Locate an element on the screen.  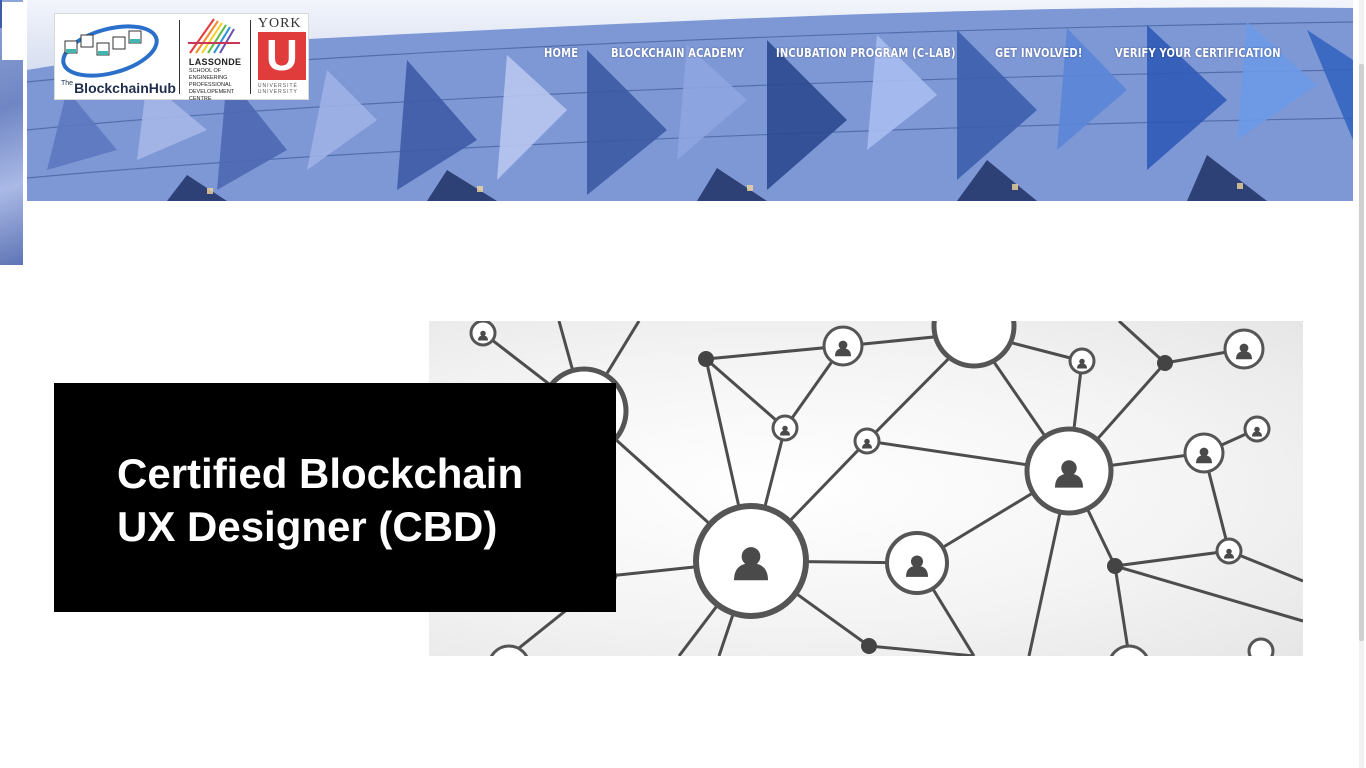
banner-edge-line is located at coordinates (1, 14).